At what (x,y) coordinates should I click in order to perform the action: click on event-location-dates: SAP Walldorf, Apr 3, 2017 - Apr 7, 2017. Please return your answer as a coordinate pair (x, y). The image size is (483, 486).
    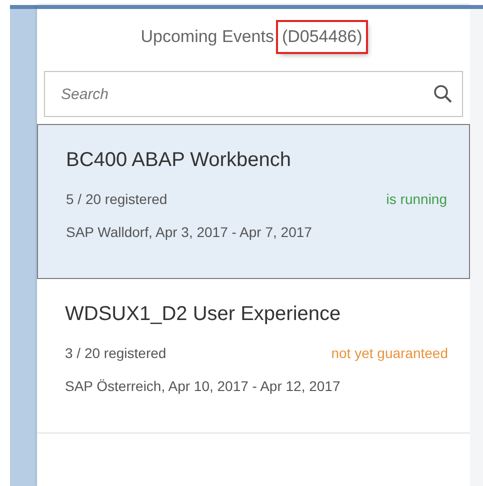
    Looking at the image, I should click on (189, 232).